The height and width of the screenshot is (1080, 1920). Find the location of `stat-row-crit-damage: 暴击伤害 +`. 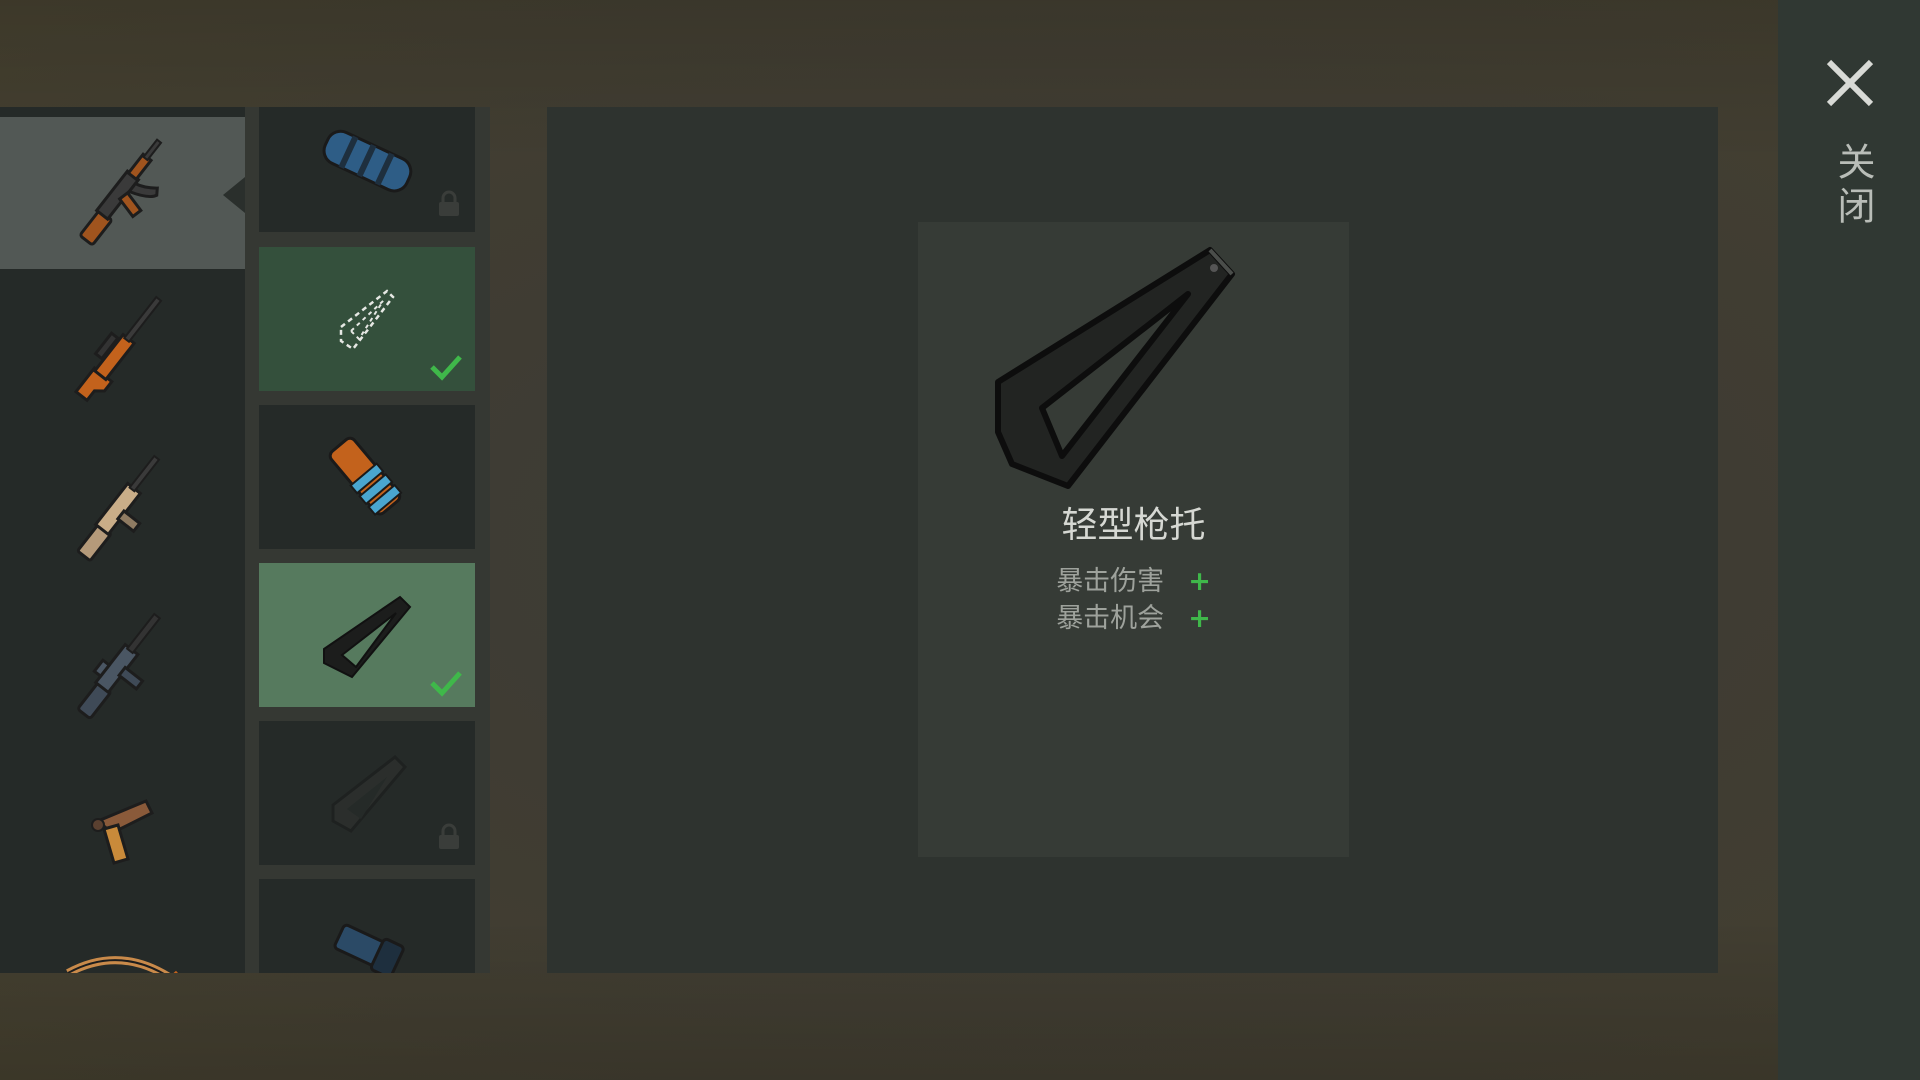

stat-row-crit-damage: 暴击伤害 + is located at coordinates (1133, 578).